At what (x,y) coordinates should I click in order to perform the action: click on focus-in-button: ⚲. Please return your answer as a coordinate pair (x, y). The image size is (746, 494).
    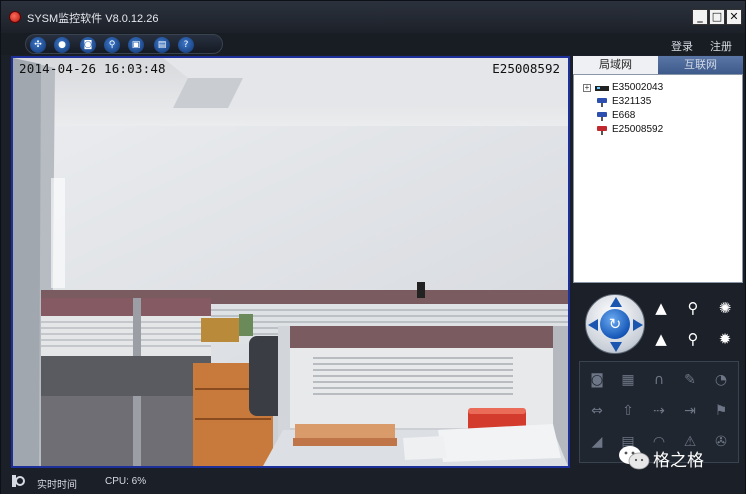
    Looking at the image, I should click on (693, 308).